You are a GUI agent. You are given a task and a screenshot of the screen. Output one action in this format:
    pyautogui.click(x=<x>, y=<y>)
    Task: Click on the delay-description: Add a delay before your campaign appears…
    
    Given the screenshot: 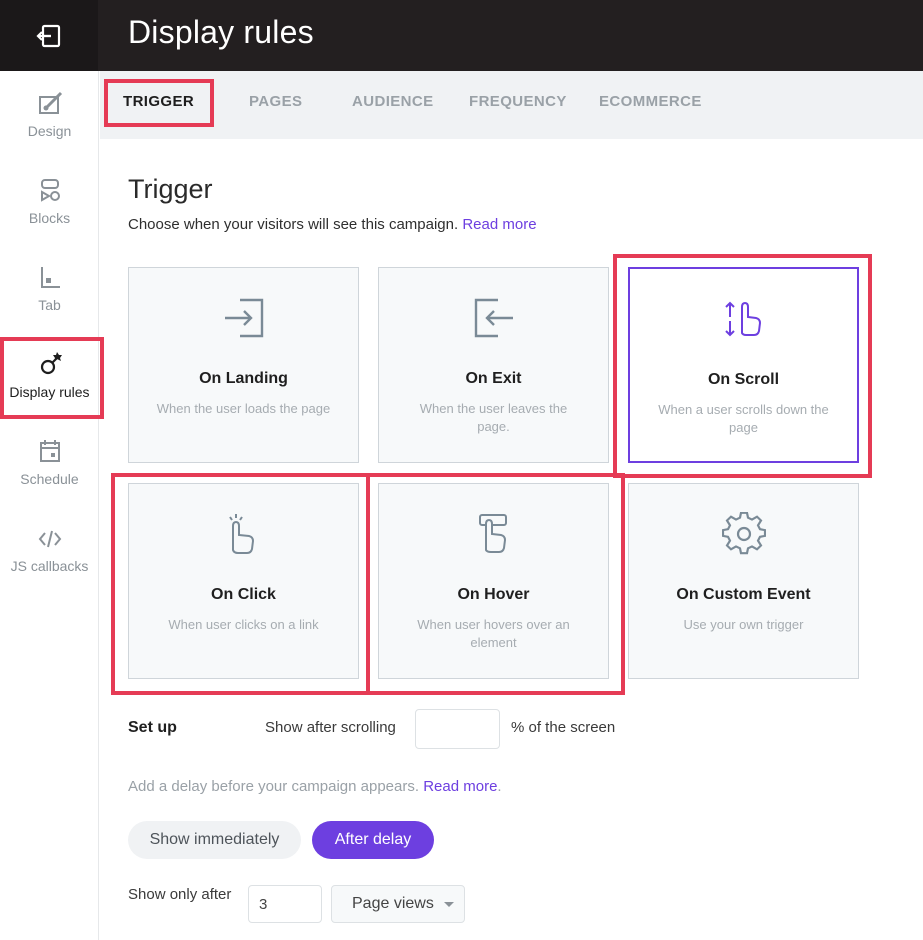 What is the action you would take?
    pyautogui.click(x=315, y=786)
    